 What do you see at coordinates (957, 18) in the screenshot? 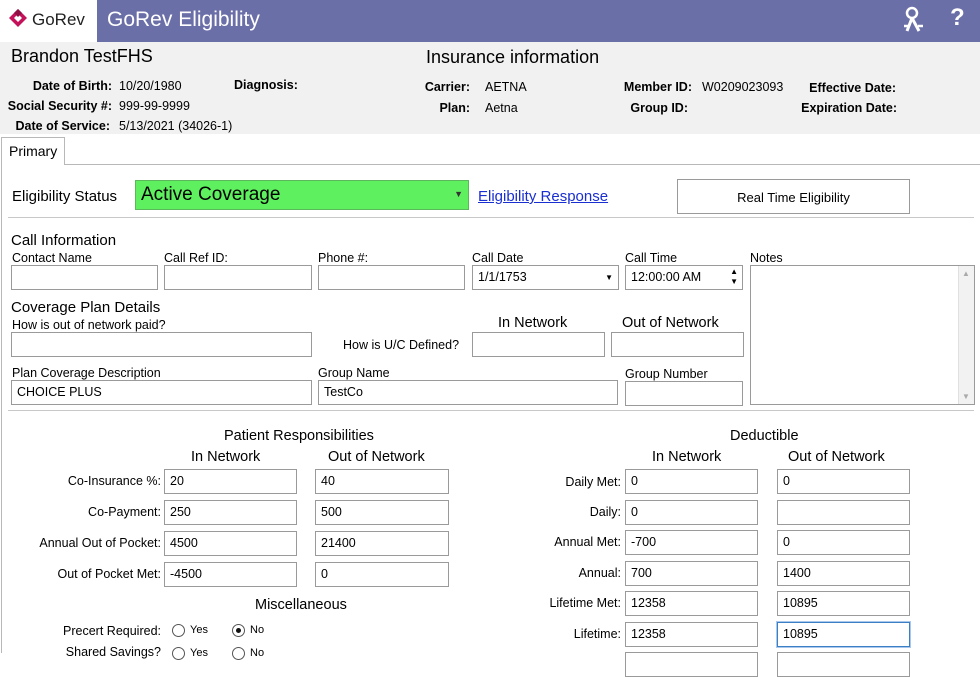
I see `help-icon: ?` at bounding box center [957, 18].